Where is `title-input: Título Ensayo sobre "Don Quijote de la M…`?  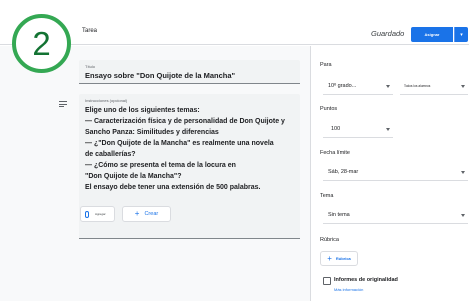
title-input: Título Ensayo sobre "Don Quijote de la M… is located at coordinates (189, 72).